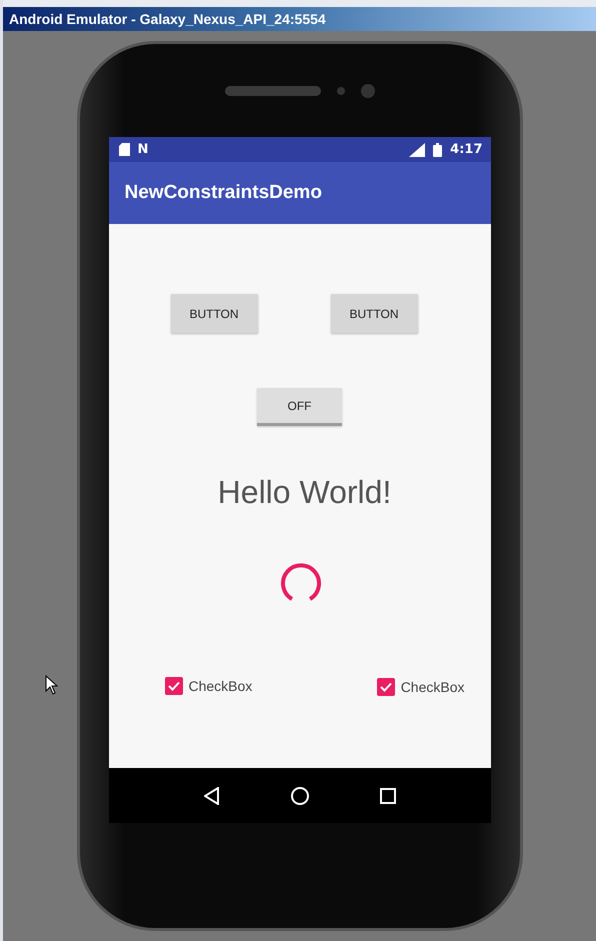  I want to click on sd-card-icon, so click(124, 149).